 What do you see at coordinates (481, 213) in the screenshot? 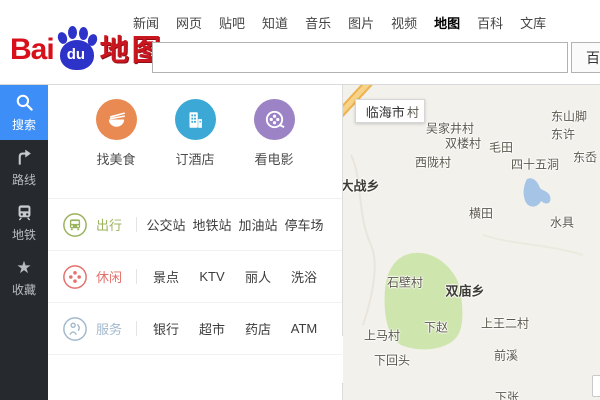
I see `map-label: 横田` at bounding box center [481, 213].